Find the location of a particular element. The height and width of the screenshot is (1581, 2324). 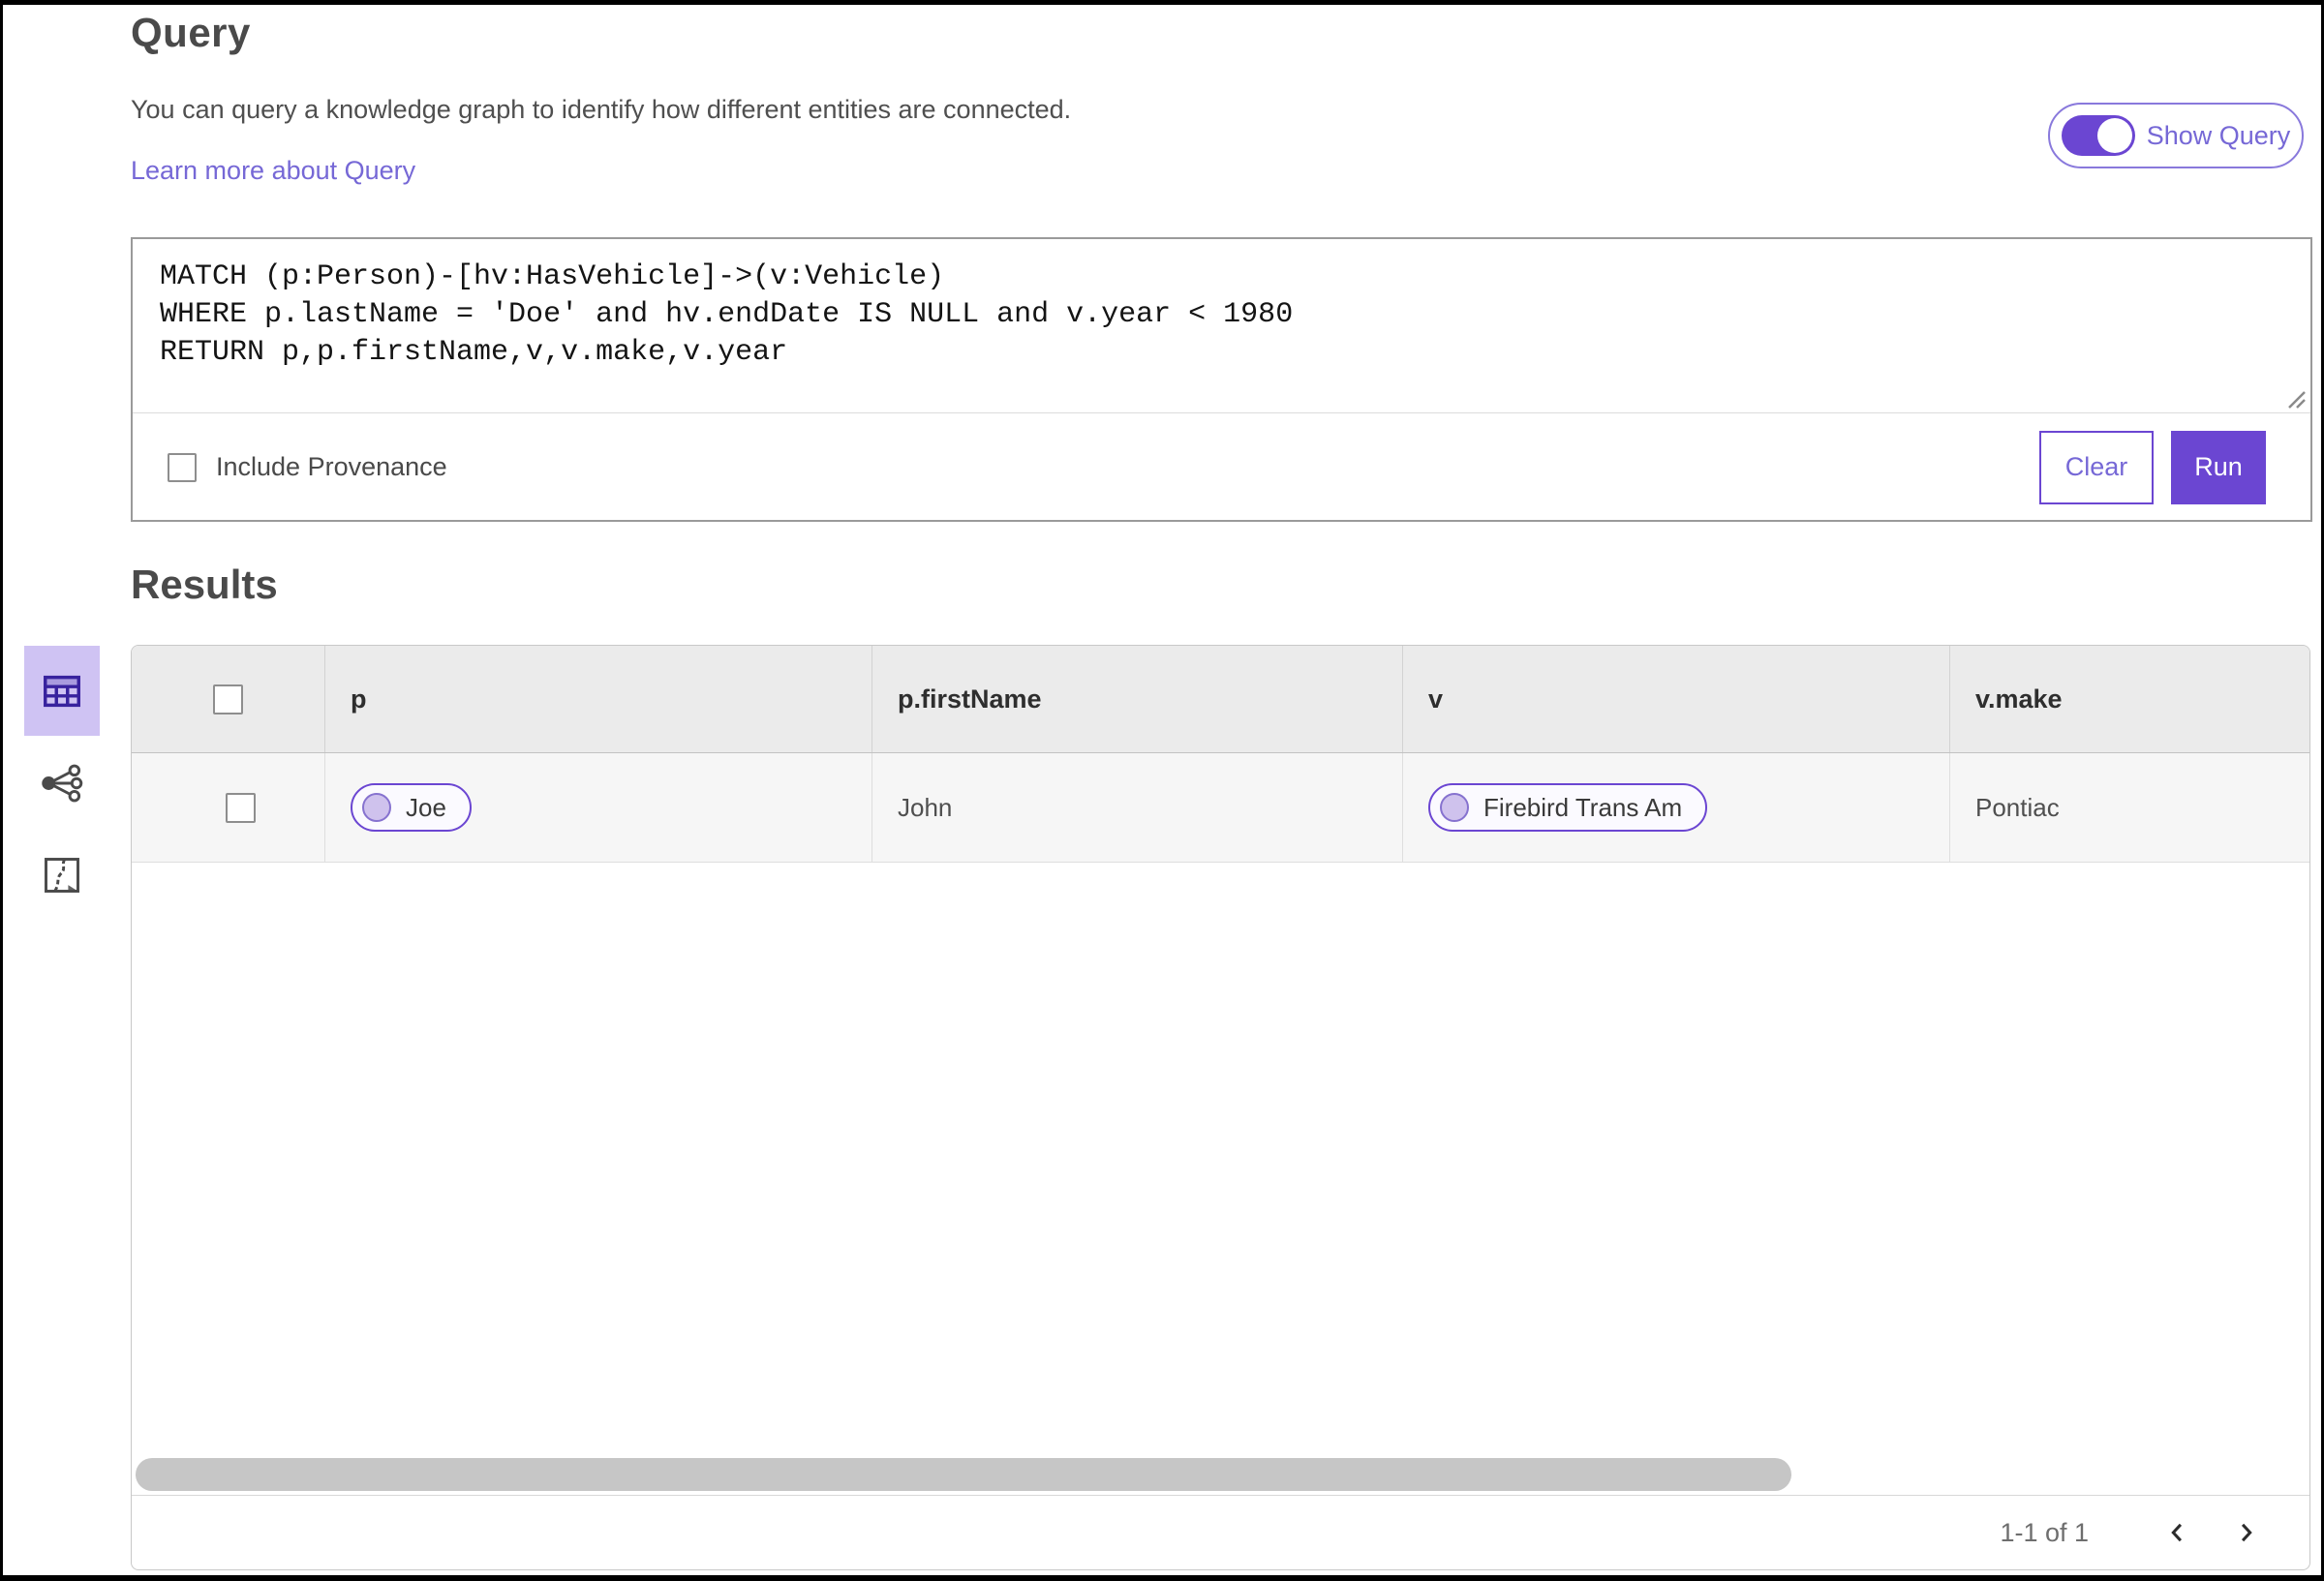

header-cell-select is located at coordinates (229, 699).